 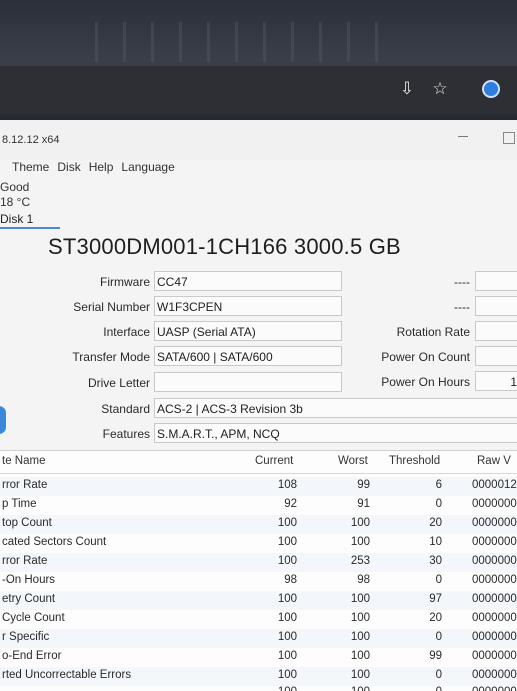 I want to click on title-bar: 8.12.12 x64, so click(x=258, y=140).